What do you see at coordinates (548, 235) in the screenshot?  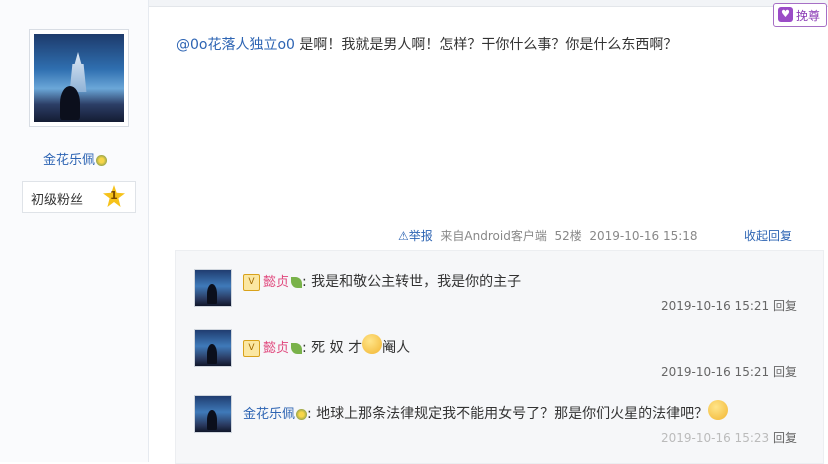 I see `post-meta: ⚠举报 来自Android客户端 52楼 2019-10-16 15:18` at bounding box center [548, 235].